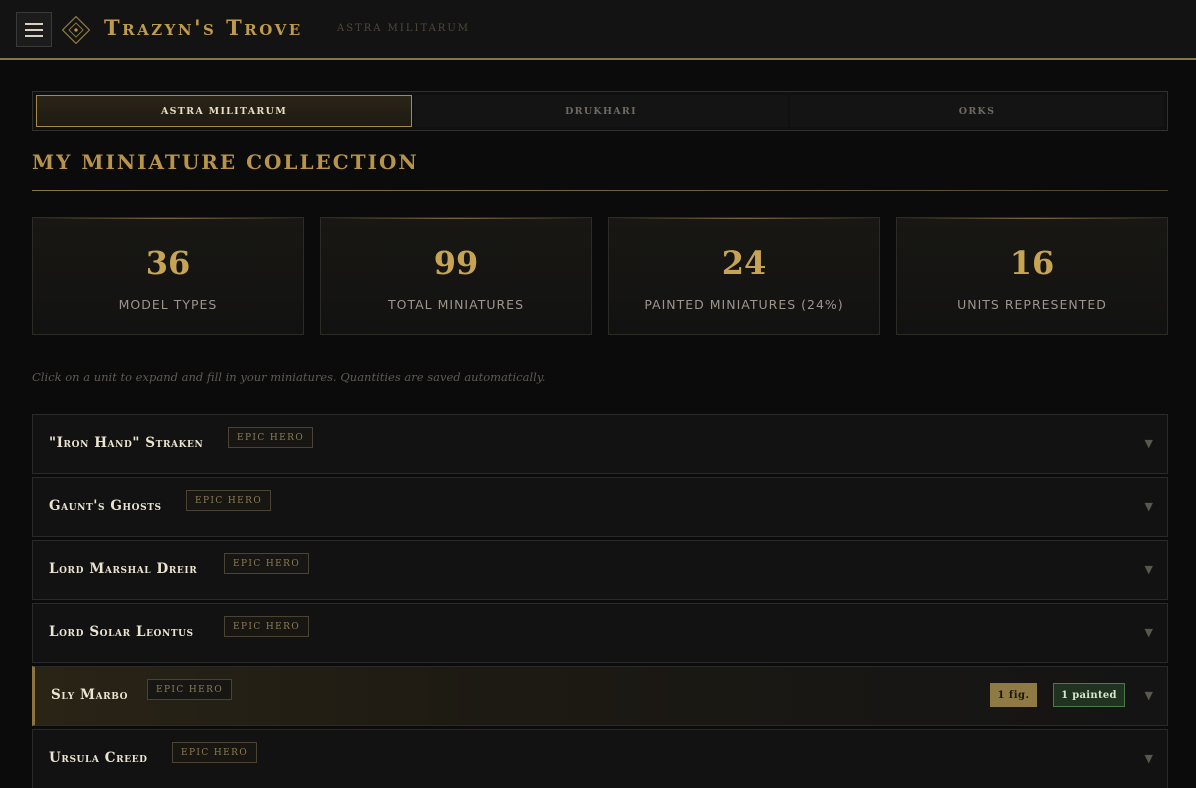 This screenshot has height=788, width=1196. I want to click on tab-astra-militarum: ASTRA MILITARUM, so click(224, 111).